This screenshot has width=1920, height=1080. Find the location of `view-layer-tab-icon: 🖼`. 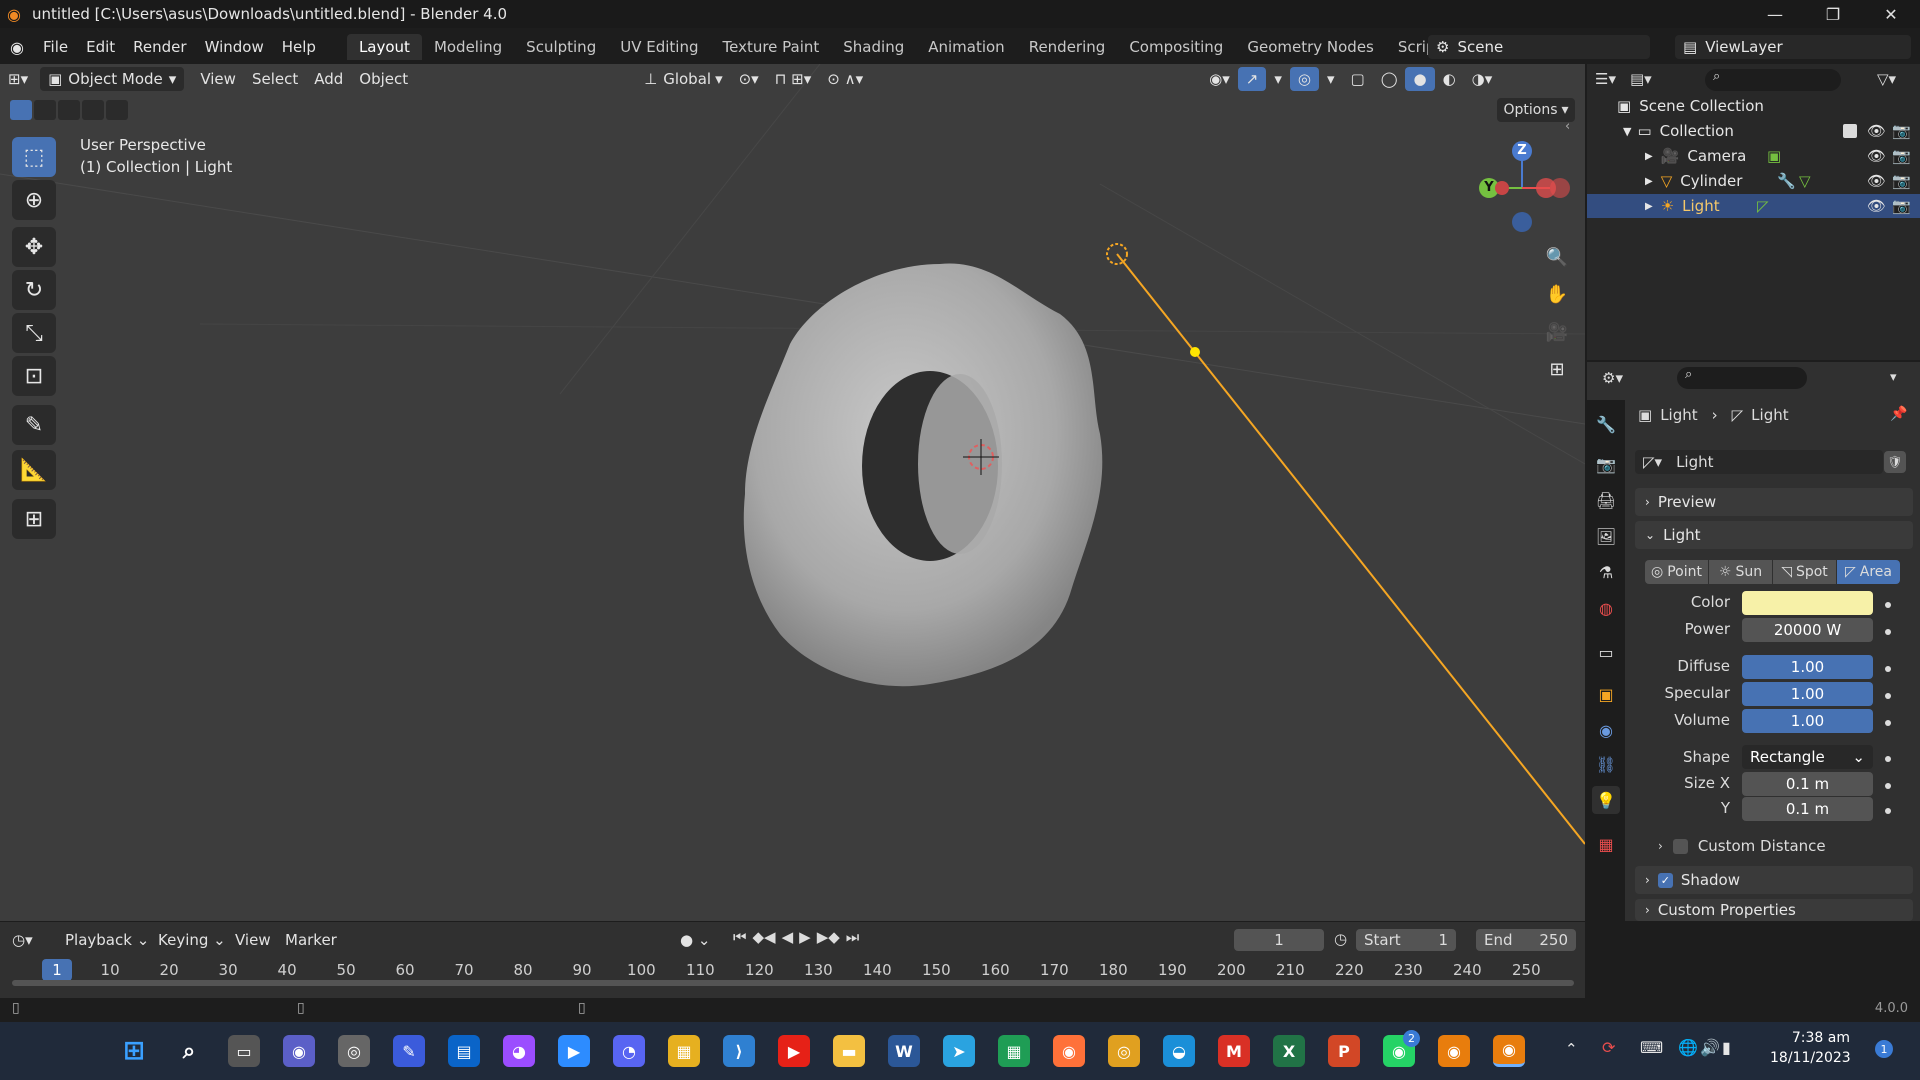

view-layer-tab-icon: 🖼 is located at coordinates (1606, 536).